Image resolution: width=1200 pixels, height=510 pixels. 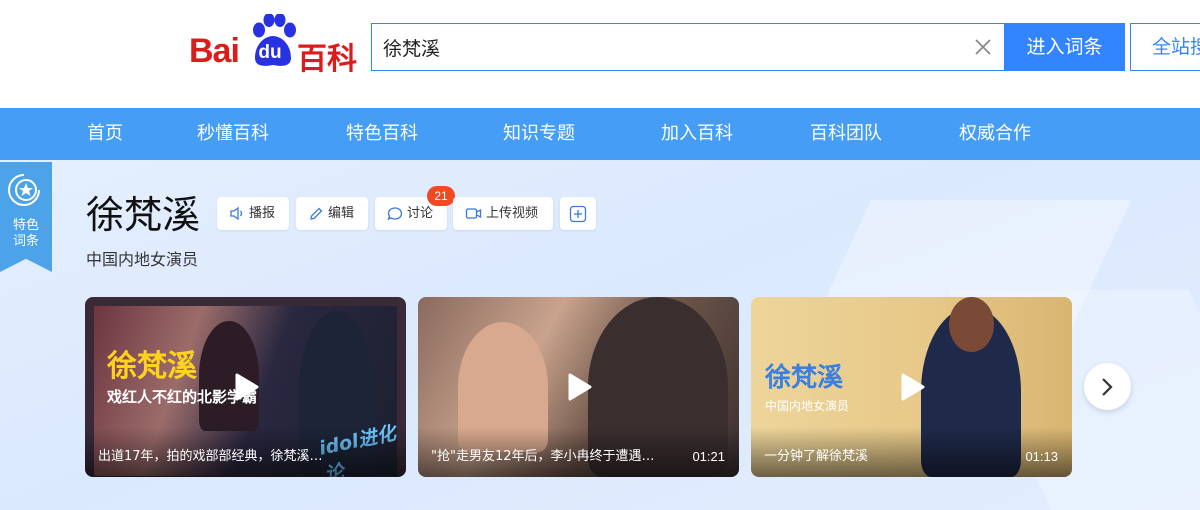 What do you see at coordinates (214, 51) in the screenshot?
I see `logo-bai-text: Bai` at bounding box center [214, 51].